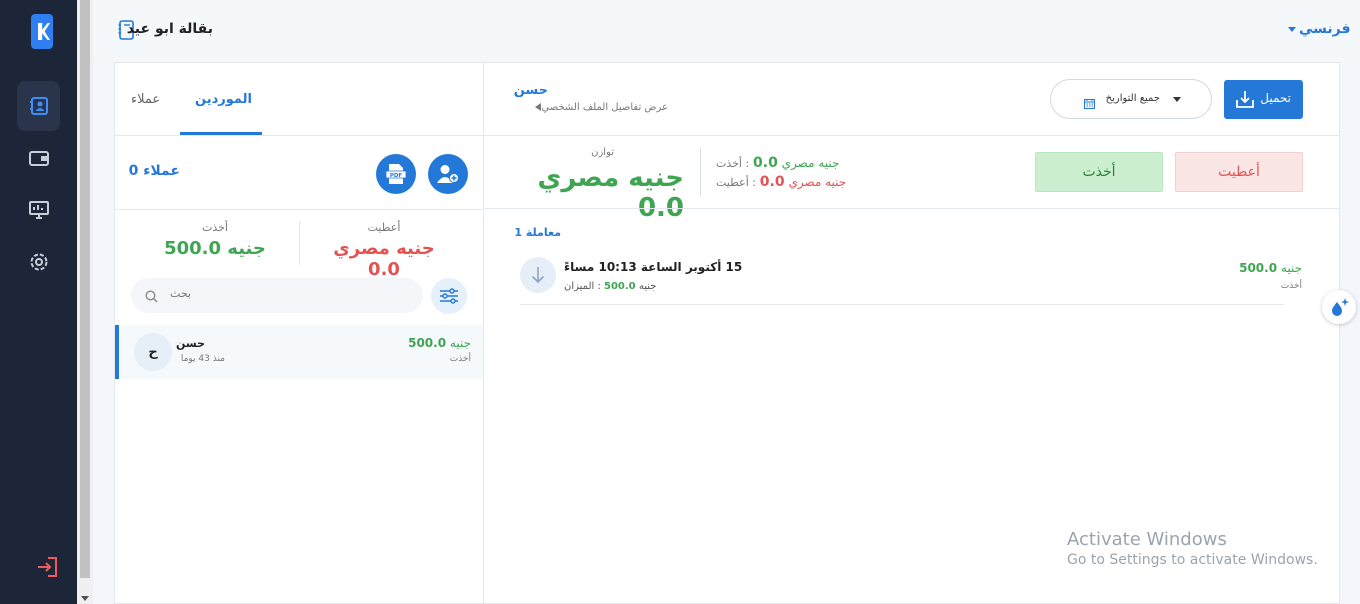 The image size is (1360, 604). I want to click on taken-total: جنيه 500.0, so click(215, 248).